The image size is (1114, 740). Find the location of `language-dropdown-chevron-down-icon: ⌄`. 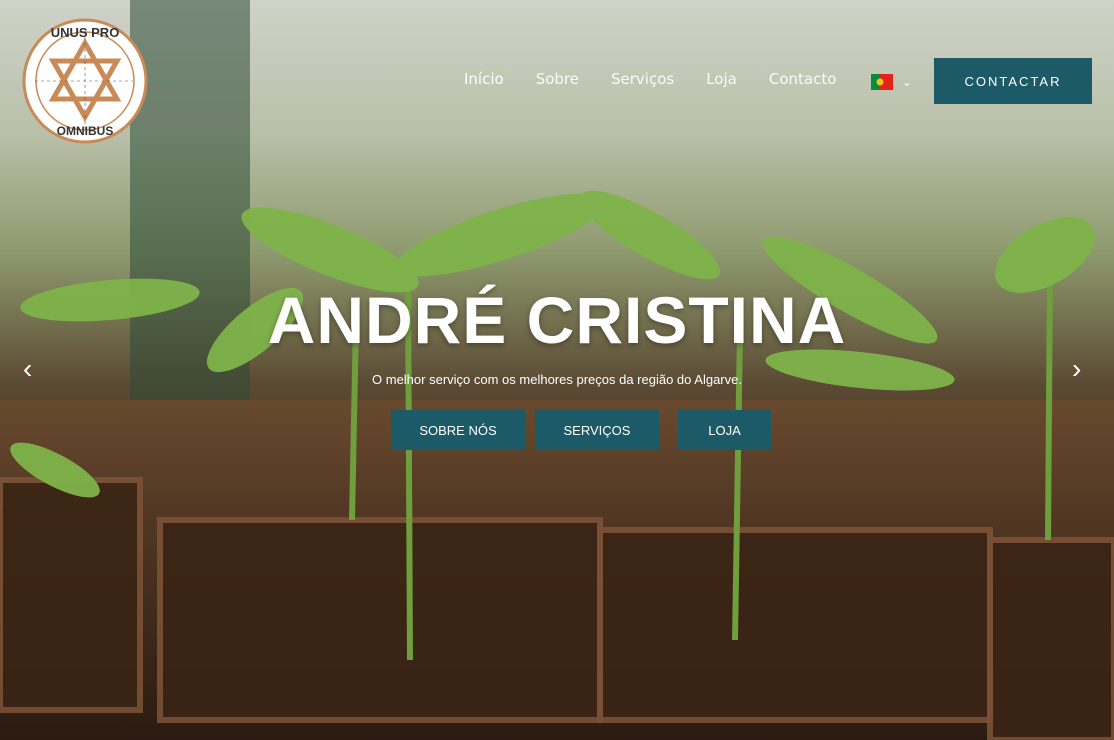

language-dropdown-chevron-down-icon: ⌄ is located at coordinates (907, 82).